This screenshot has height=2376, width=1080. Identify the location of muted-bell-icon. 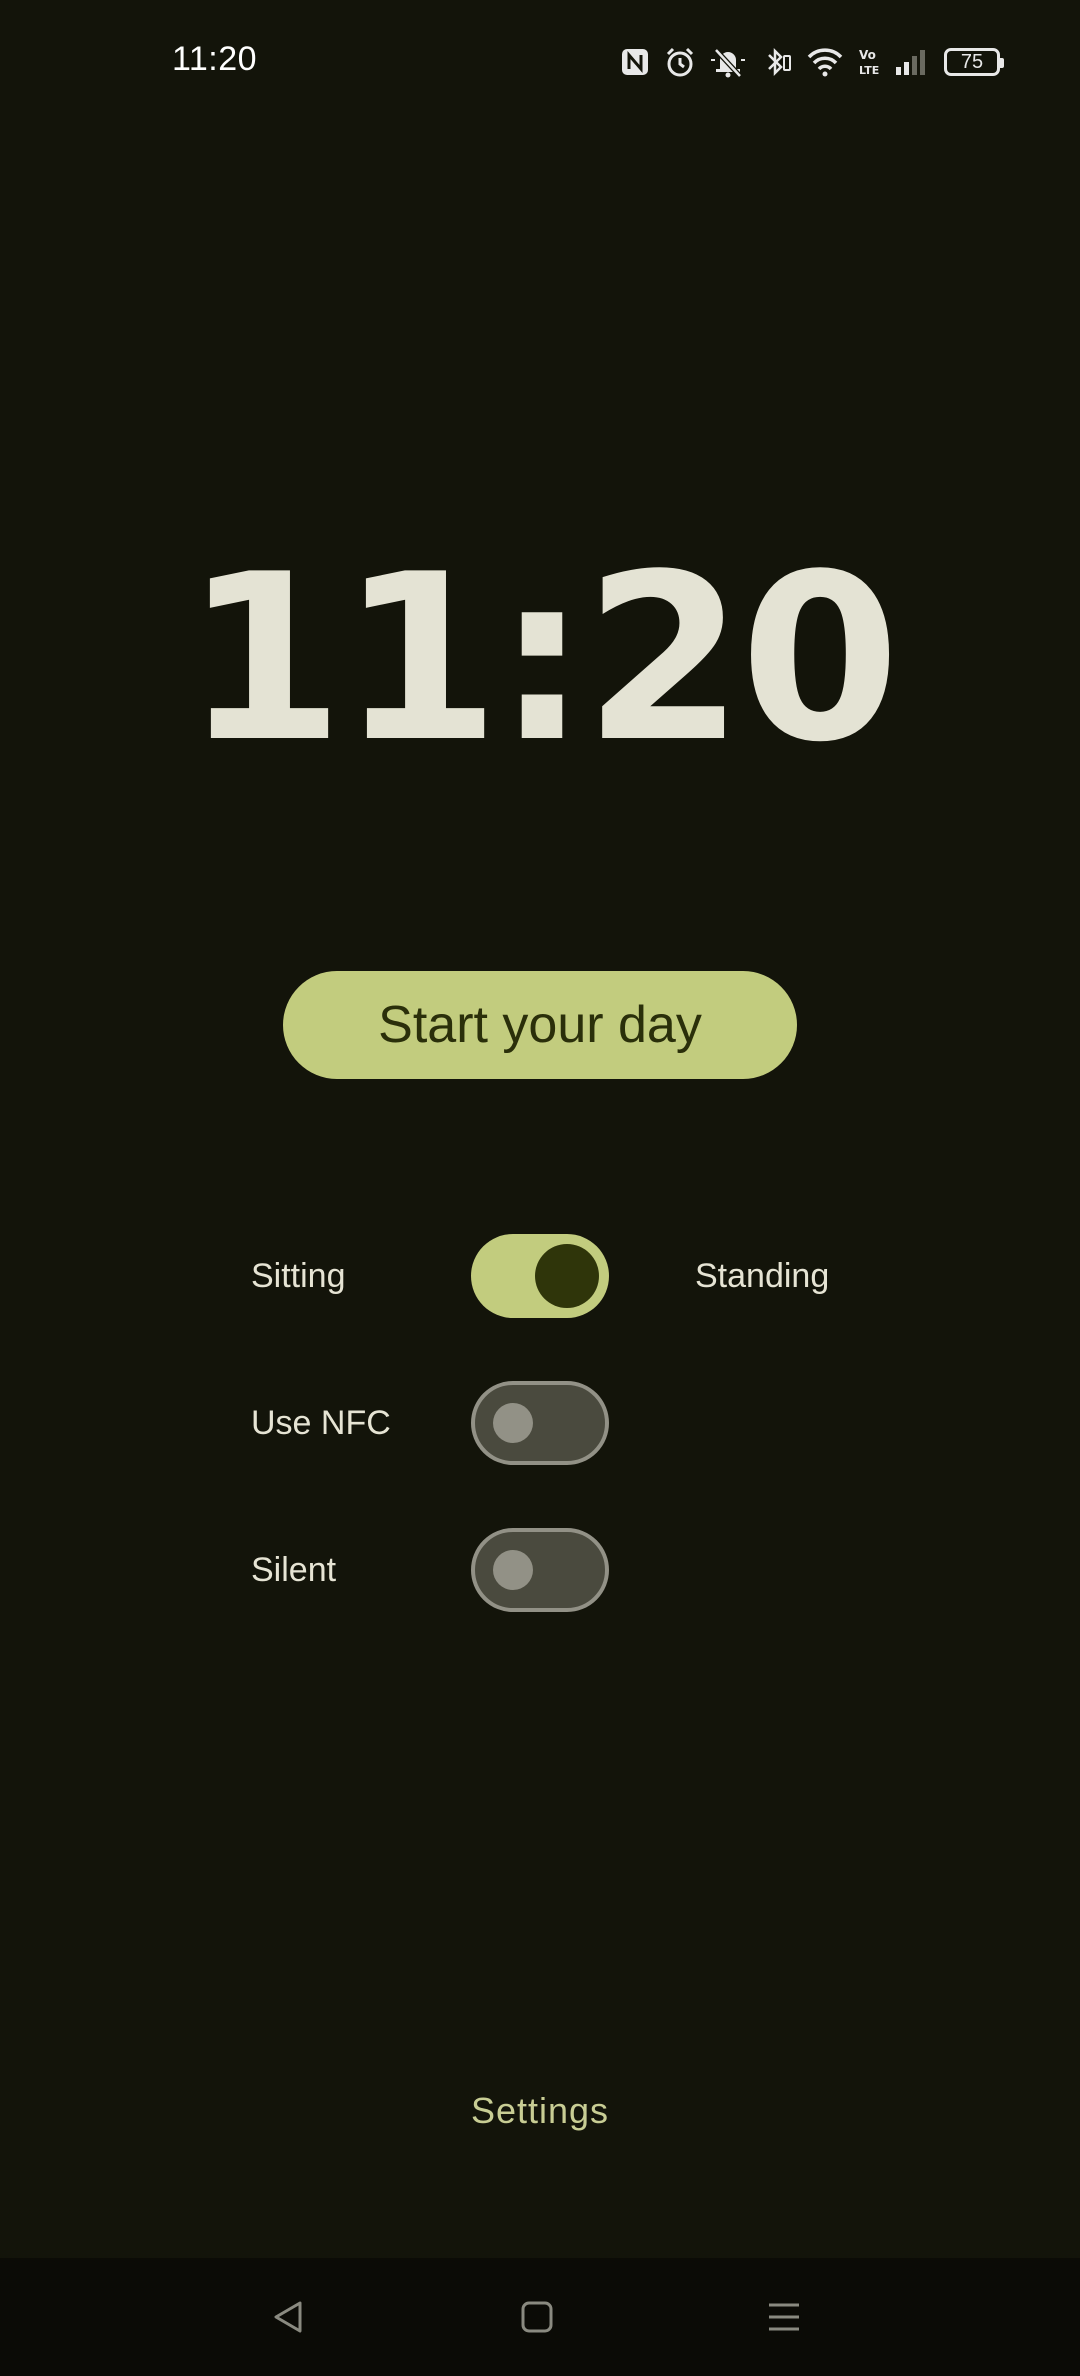
(728, 62).